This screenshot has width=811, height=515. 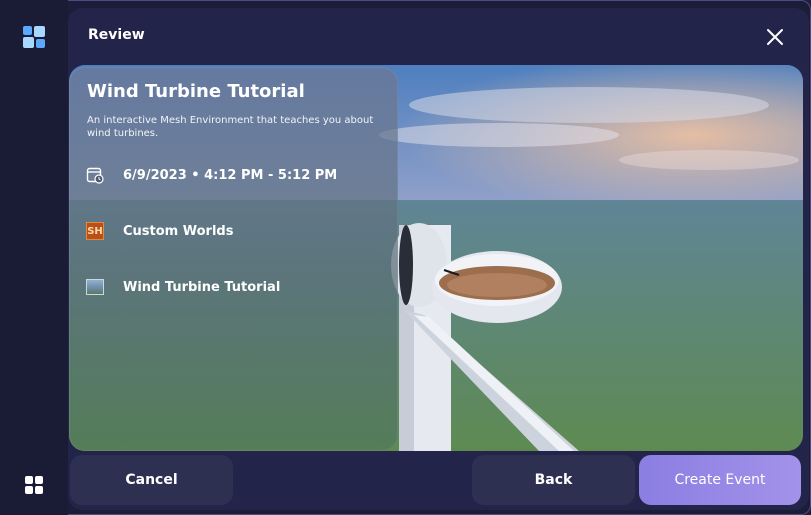 I want to click on create-event-button: Create Event, so click(x=720, y=480).